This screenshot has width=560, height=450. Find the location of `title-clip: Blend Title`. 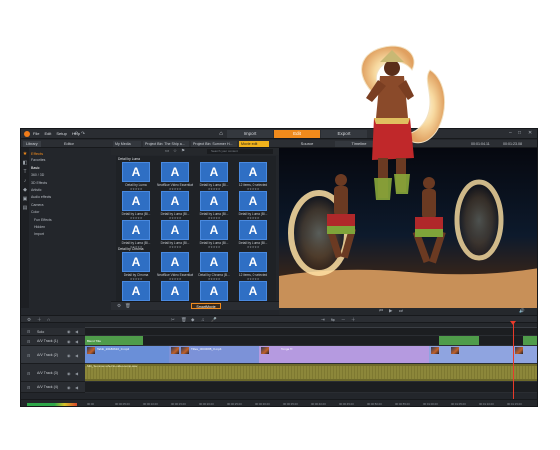

title-clip: Blend Title is located at coordinates (114, 340).